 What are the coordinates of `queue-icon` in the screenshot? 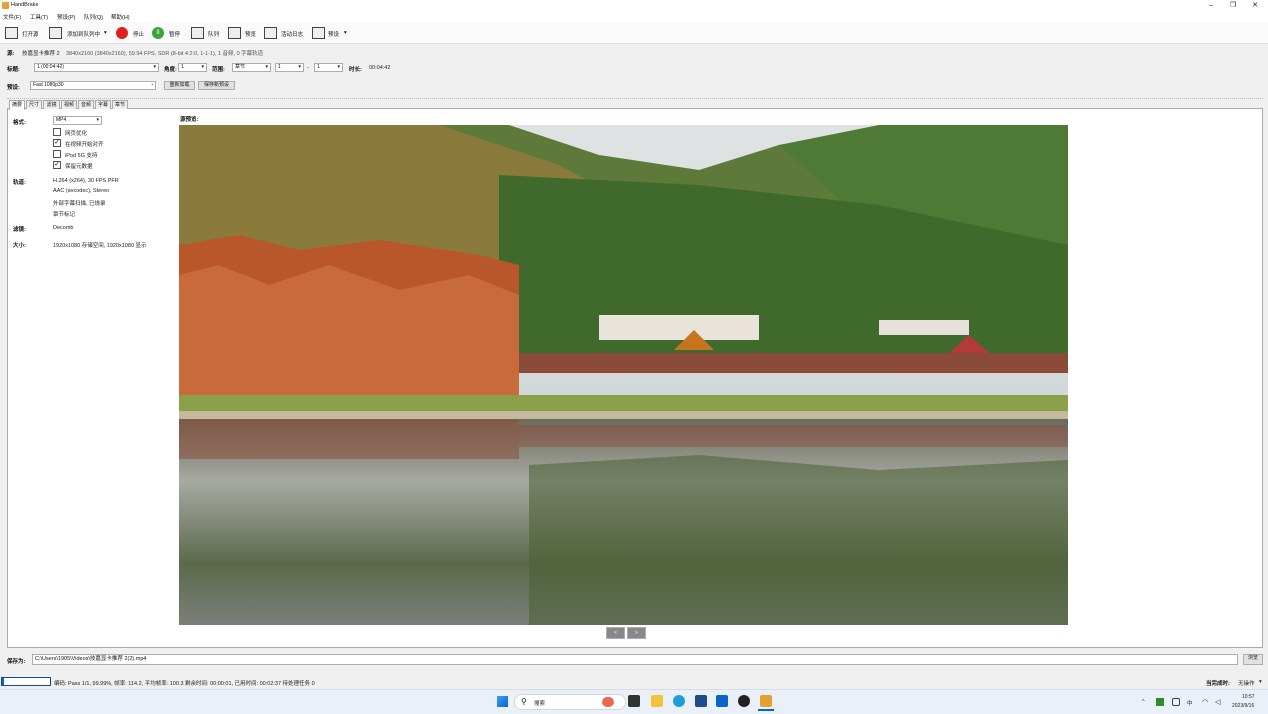 It's located at (197, 33).